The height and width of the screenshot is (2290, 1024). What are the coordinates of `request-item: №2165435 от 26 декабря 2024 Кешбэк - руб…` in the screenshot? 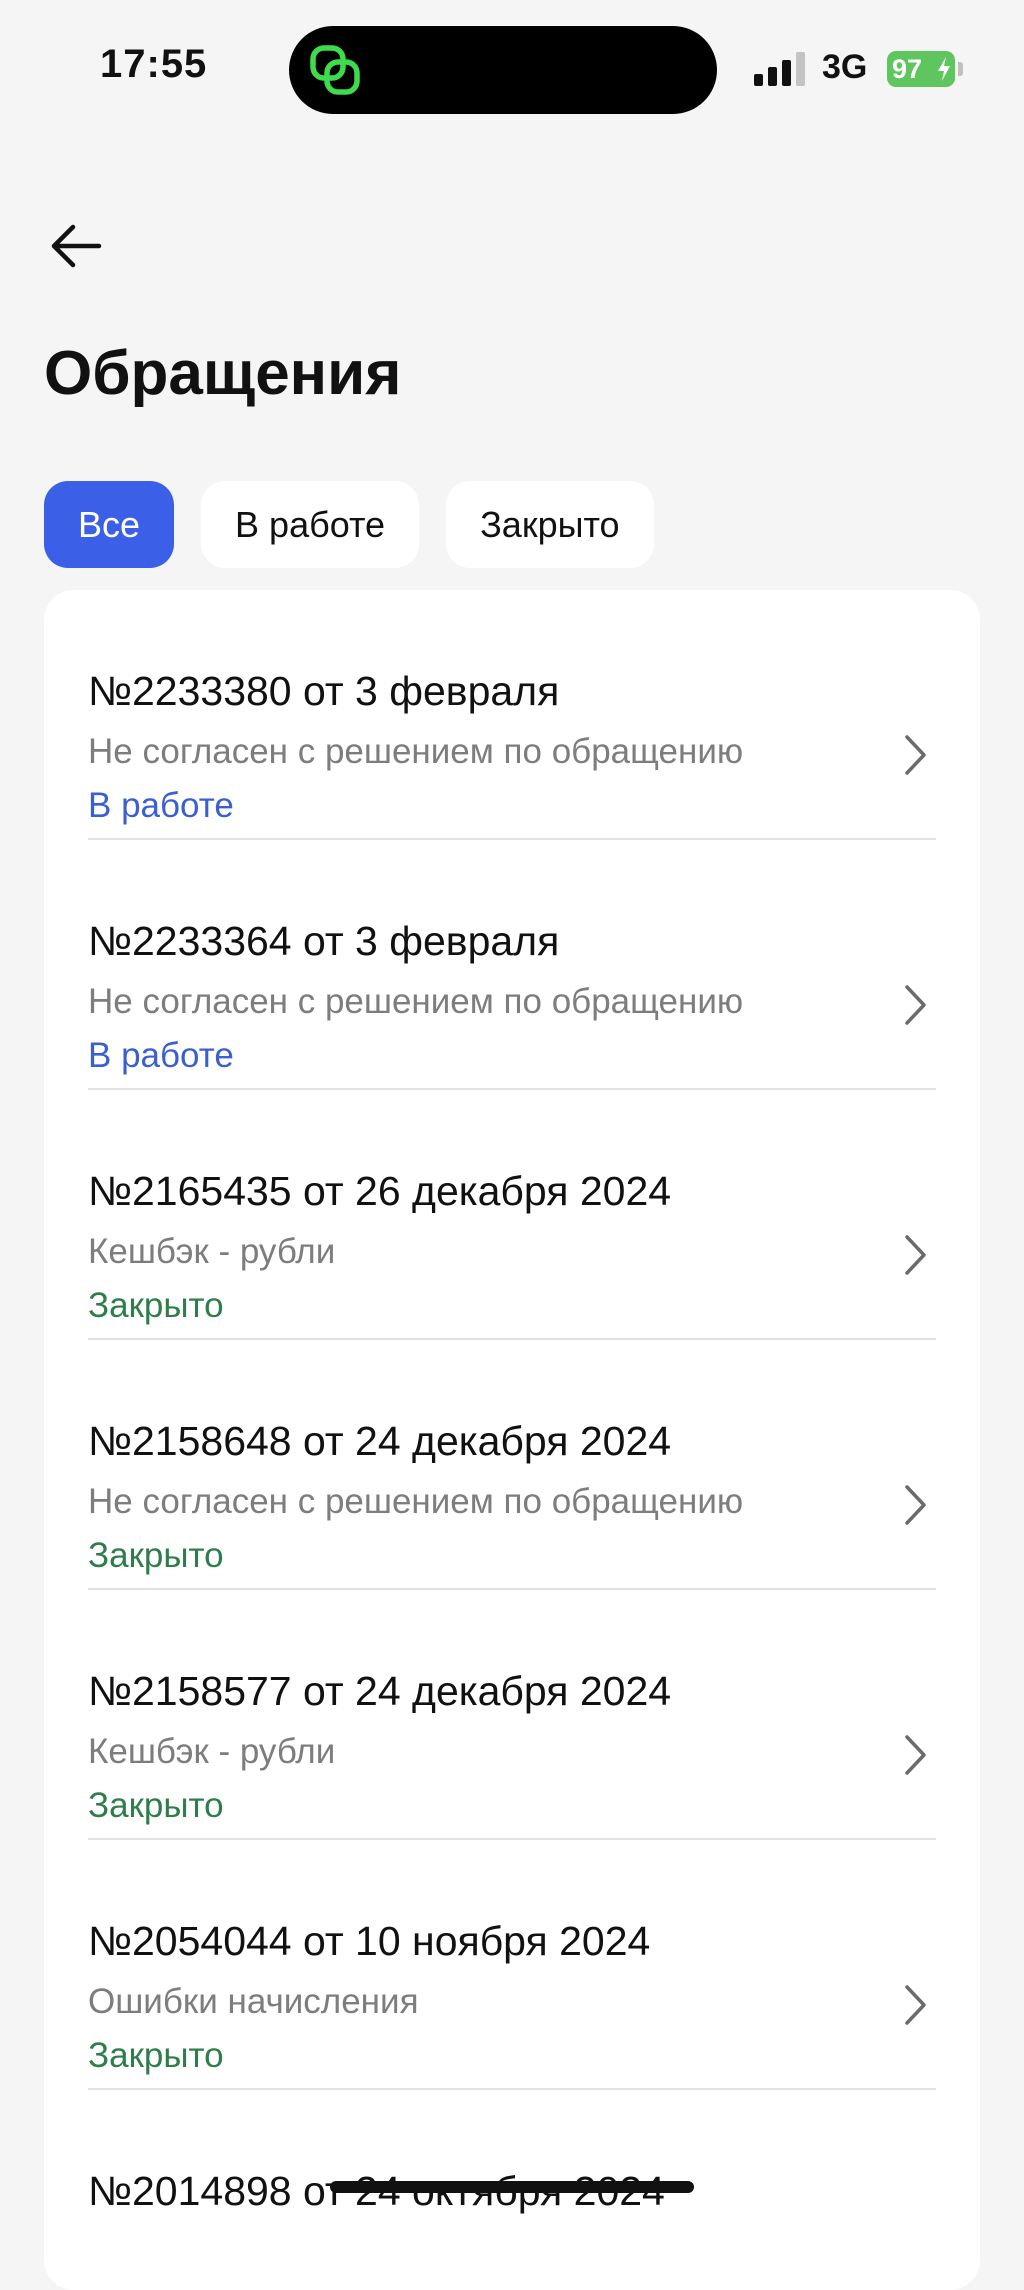 It's located at (512, 1215).